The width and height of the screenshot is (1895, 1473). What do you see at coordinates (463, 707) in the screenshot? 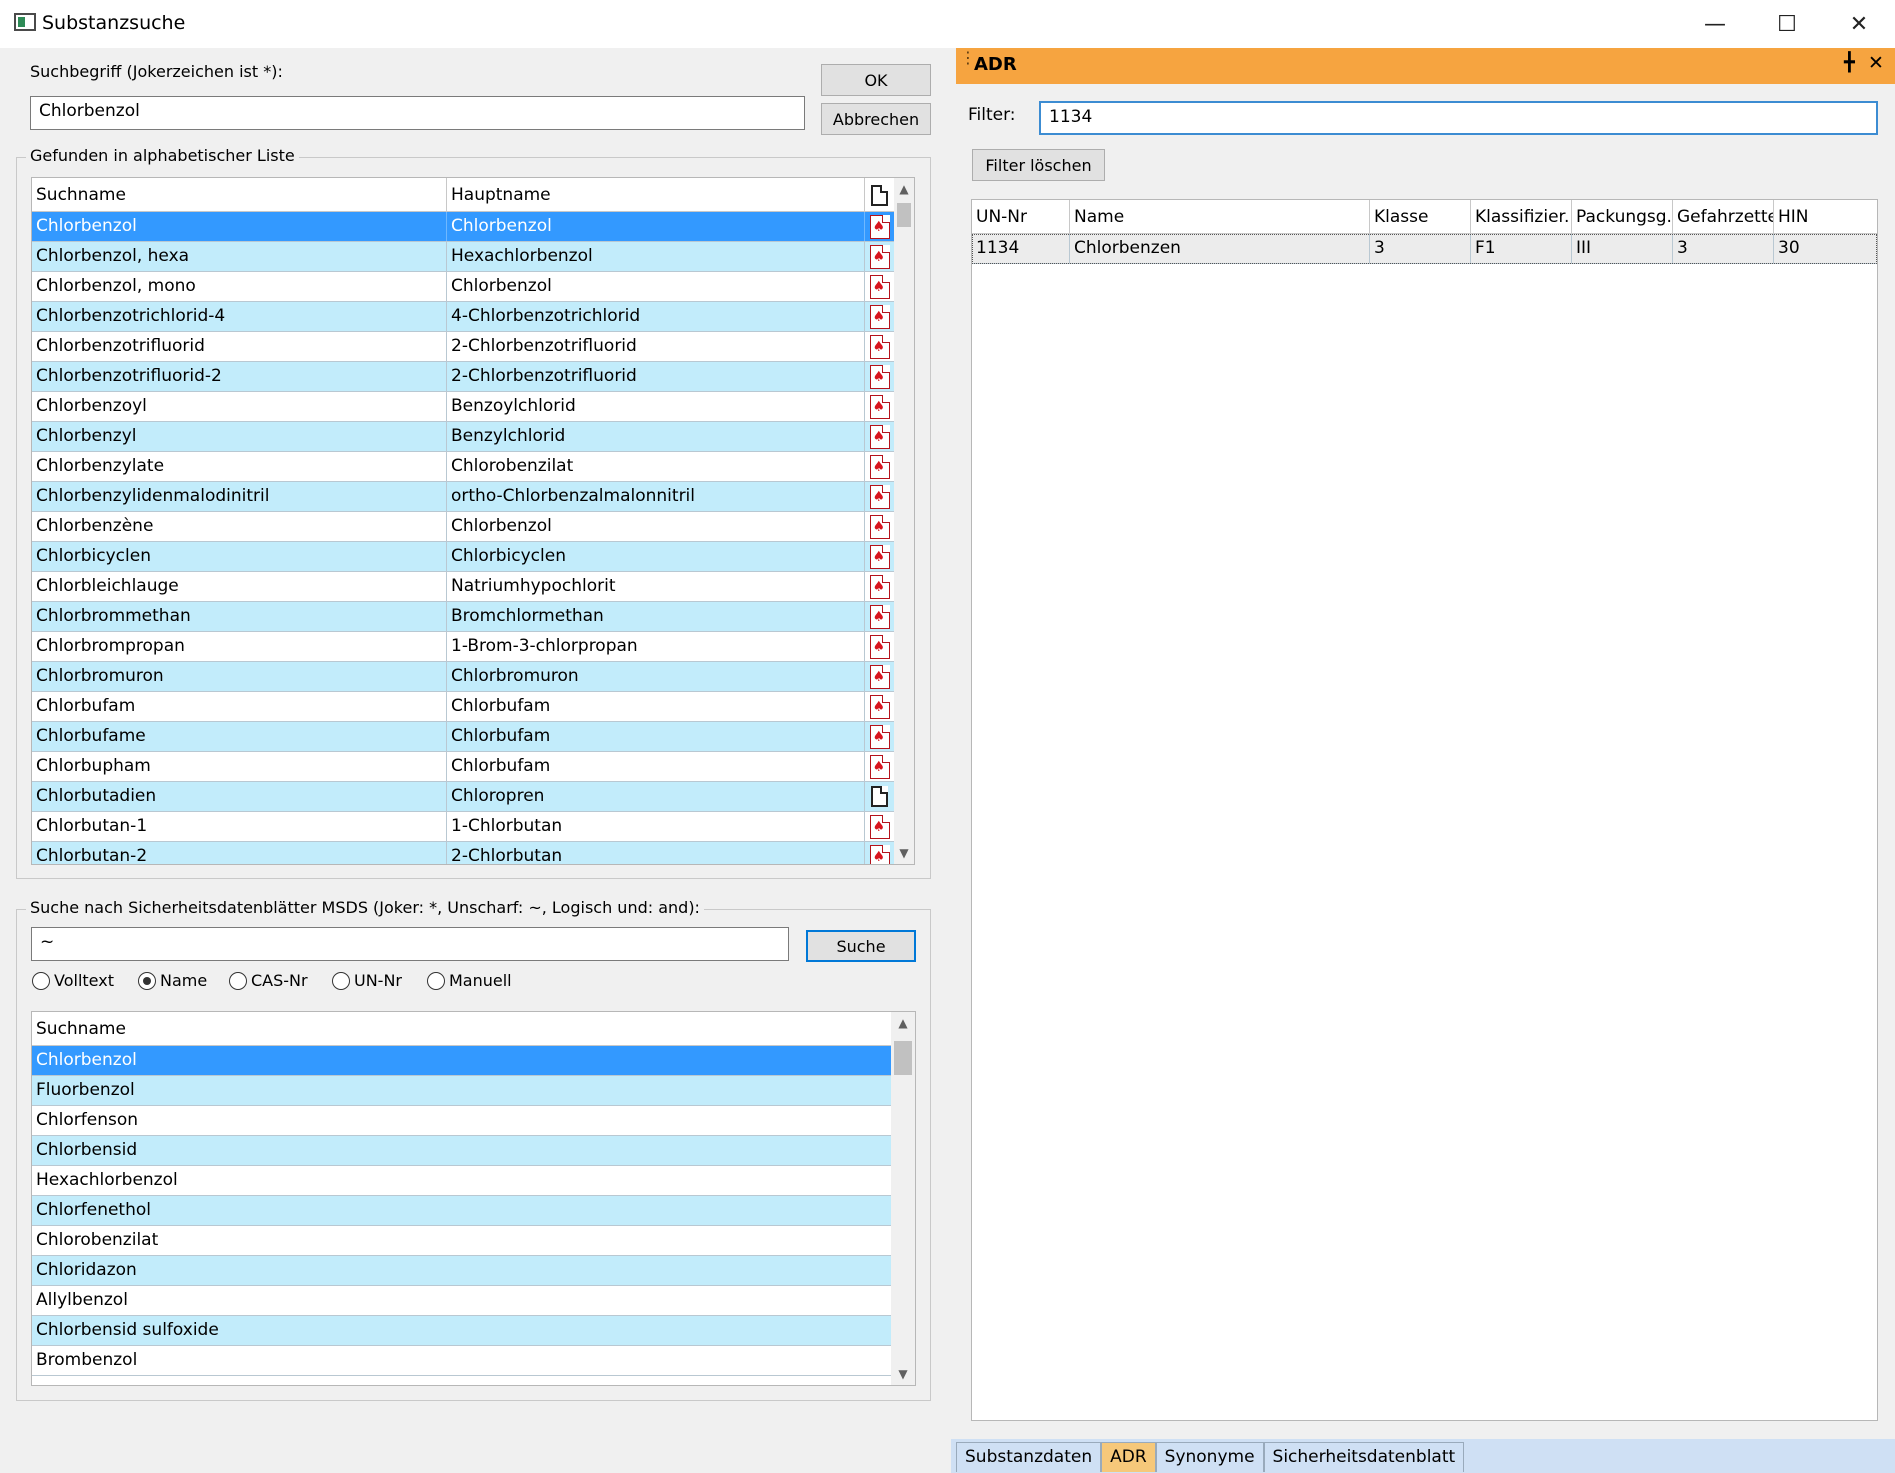
I see `table-row: Chlorbufam Chlorbufam` at bounding box center [463, 707].